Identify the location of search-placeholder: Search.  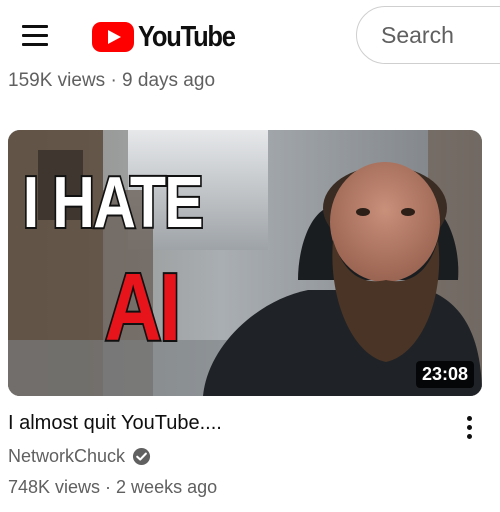
(417, 34).